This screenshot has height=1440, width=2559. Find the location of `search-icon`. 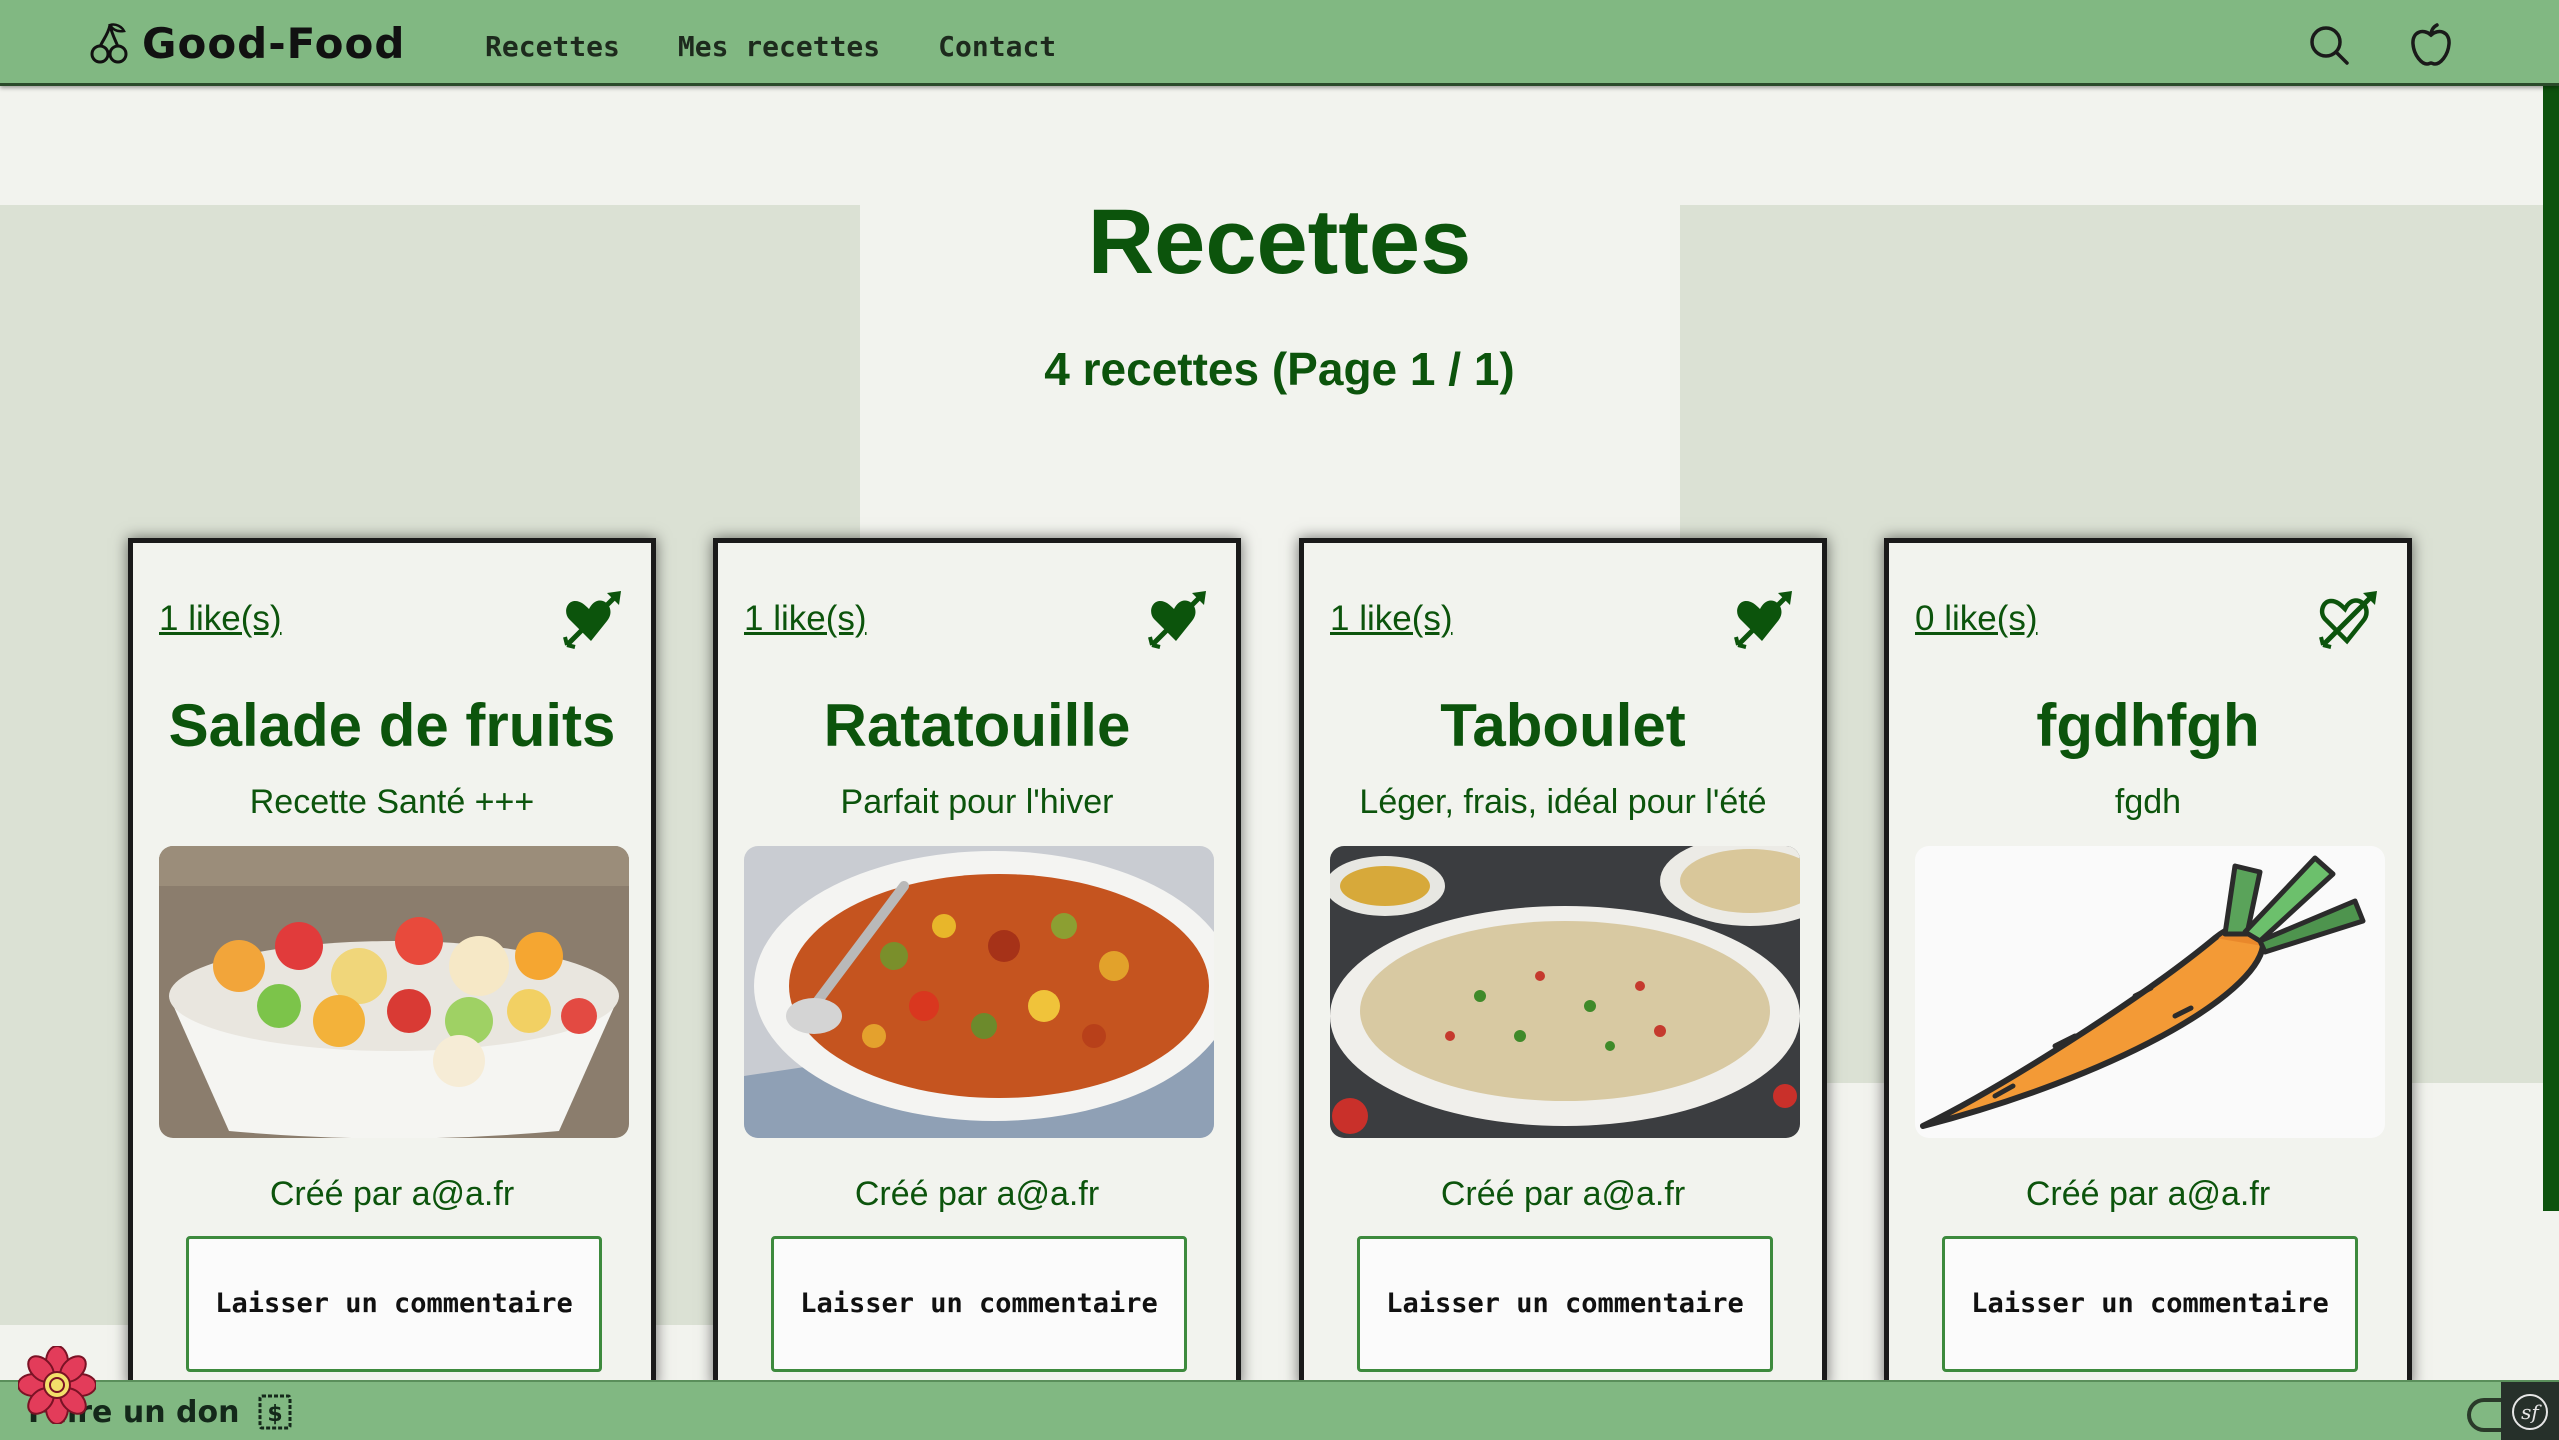

search-icon is located at coordinates (2329, 45).